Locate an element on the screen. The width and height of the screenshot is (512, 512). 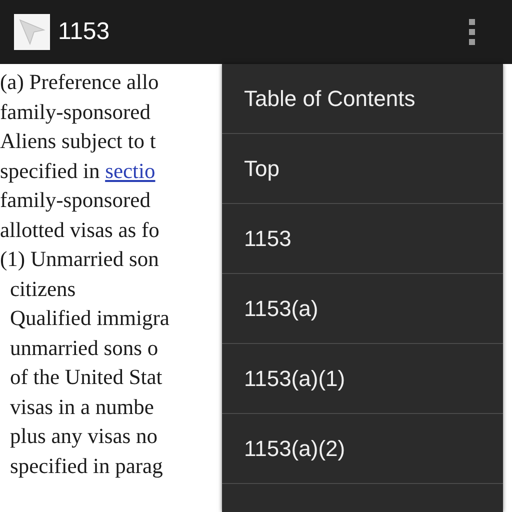
menu-item: 1153(a)(1) is located at coordinates (362, 379).